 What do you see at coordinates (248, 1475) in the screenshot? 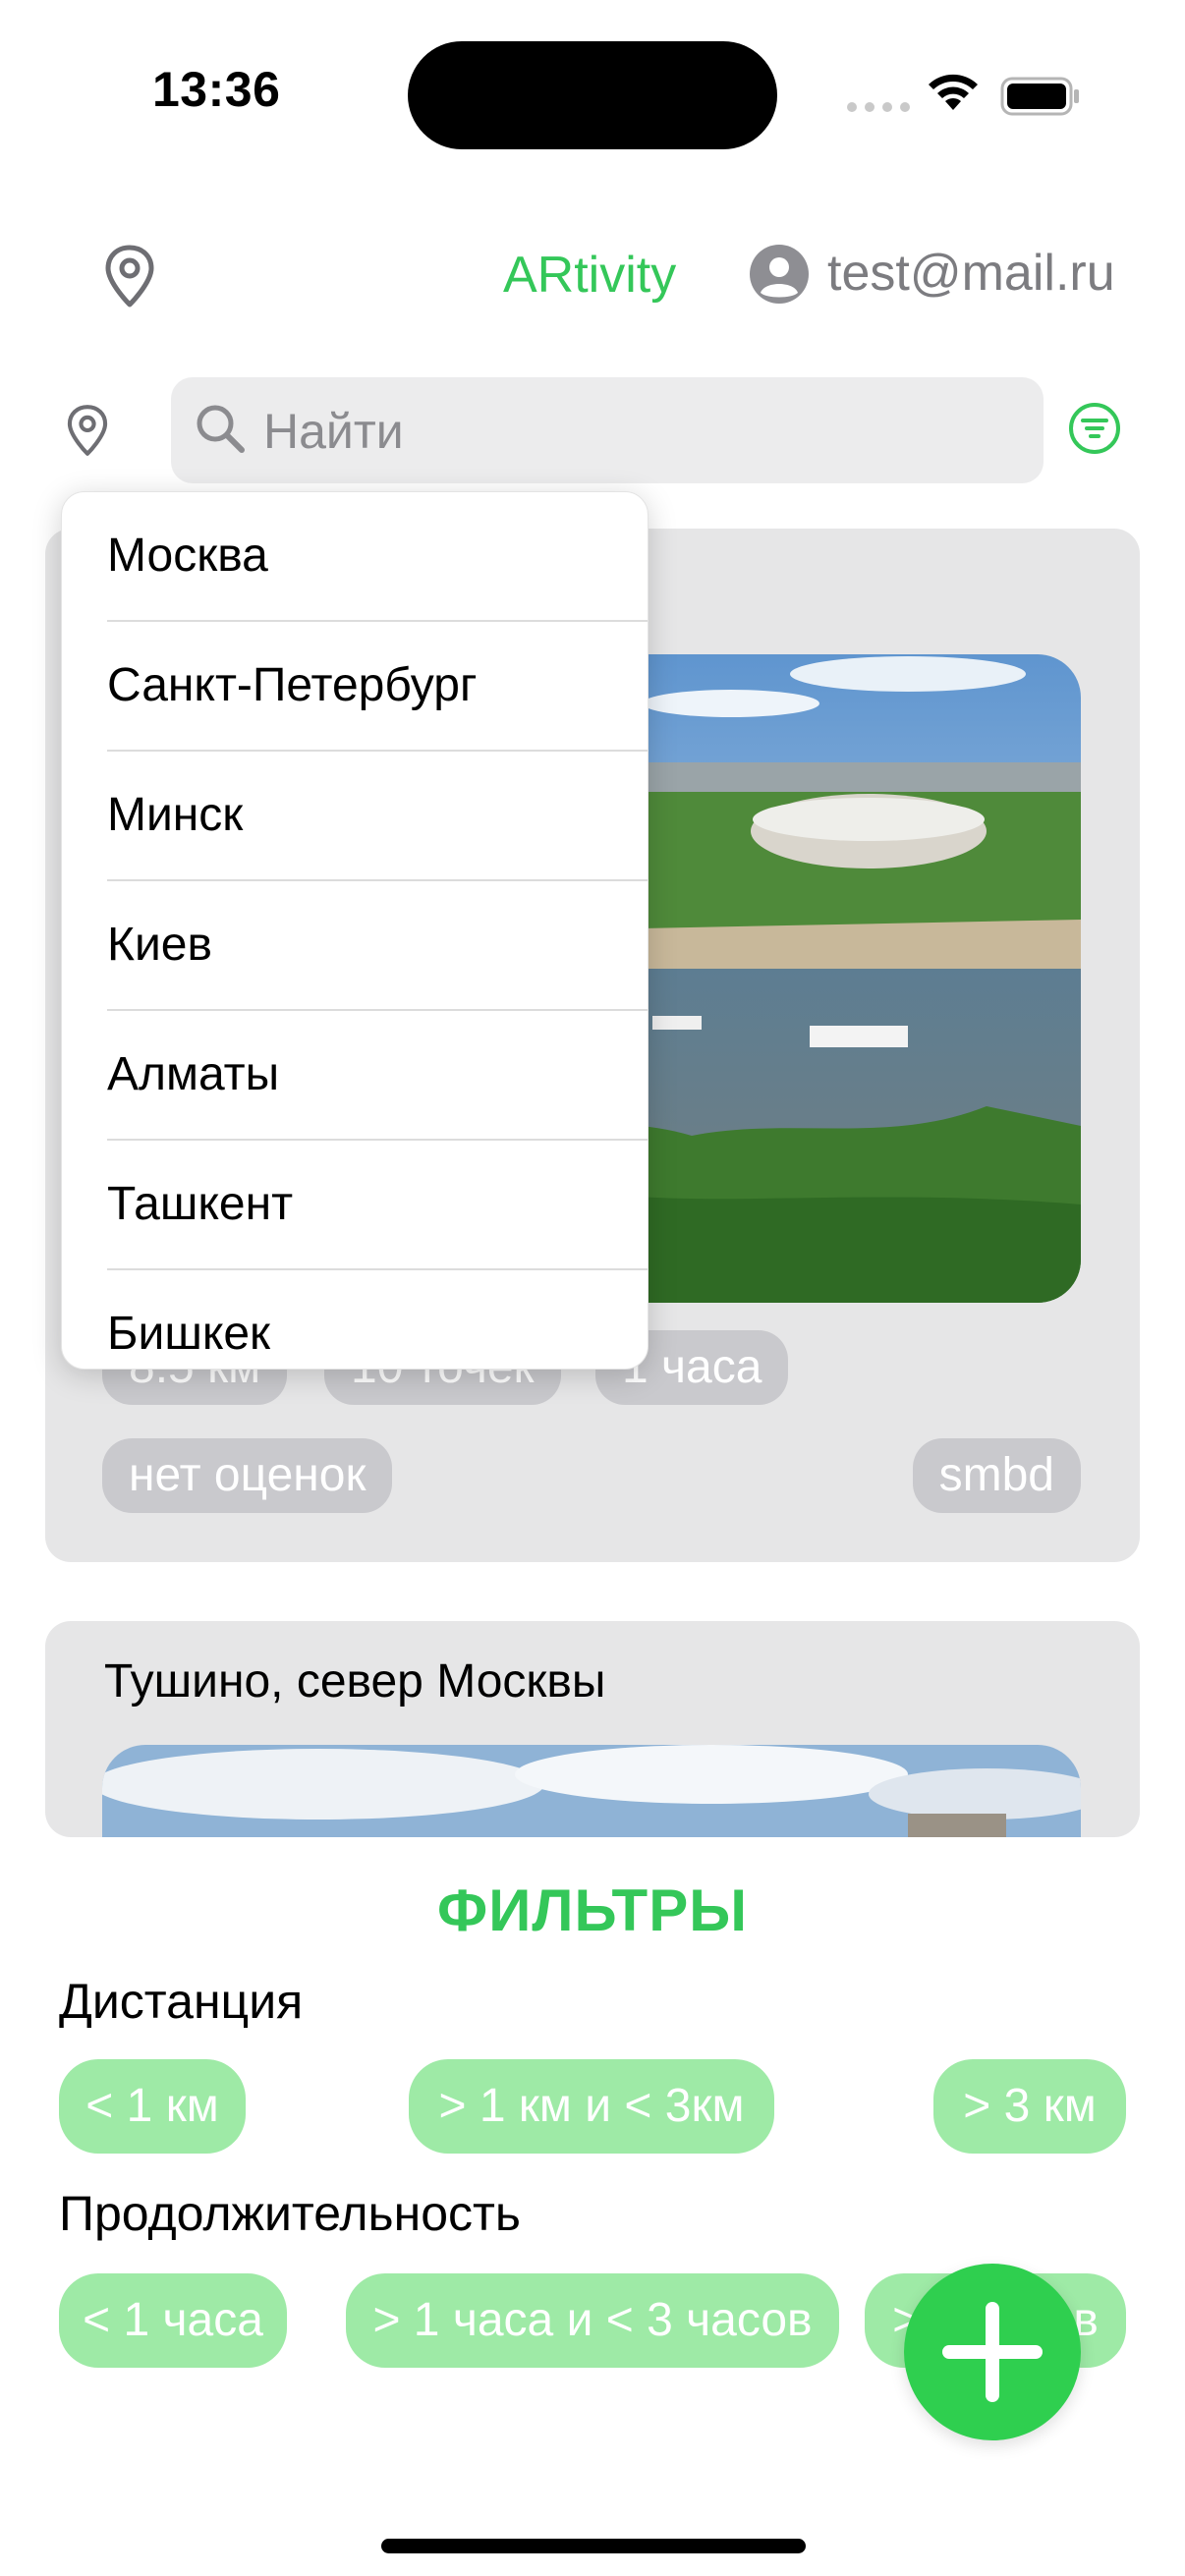
I see `rating-chip: нет оценок` at bounding box center [248, 1475].